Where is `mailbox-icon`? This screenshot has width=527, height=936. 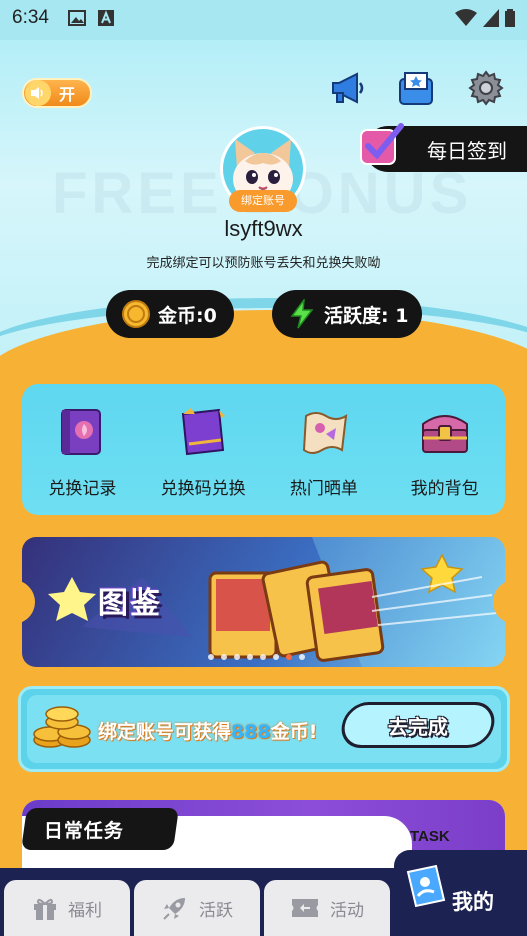 mailbox-icon is located at coordinates (416, 88).